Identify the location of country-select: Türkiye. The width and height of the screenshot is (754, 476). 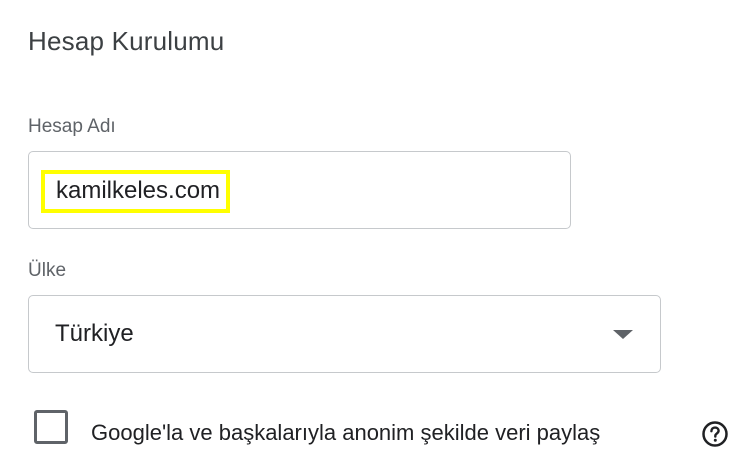
(344, 334).